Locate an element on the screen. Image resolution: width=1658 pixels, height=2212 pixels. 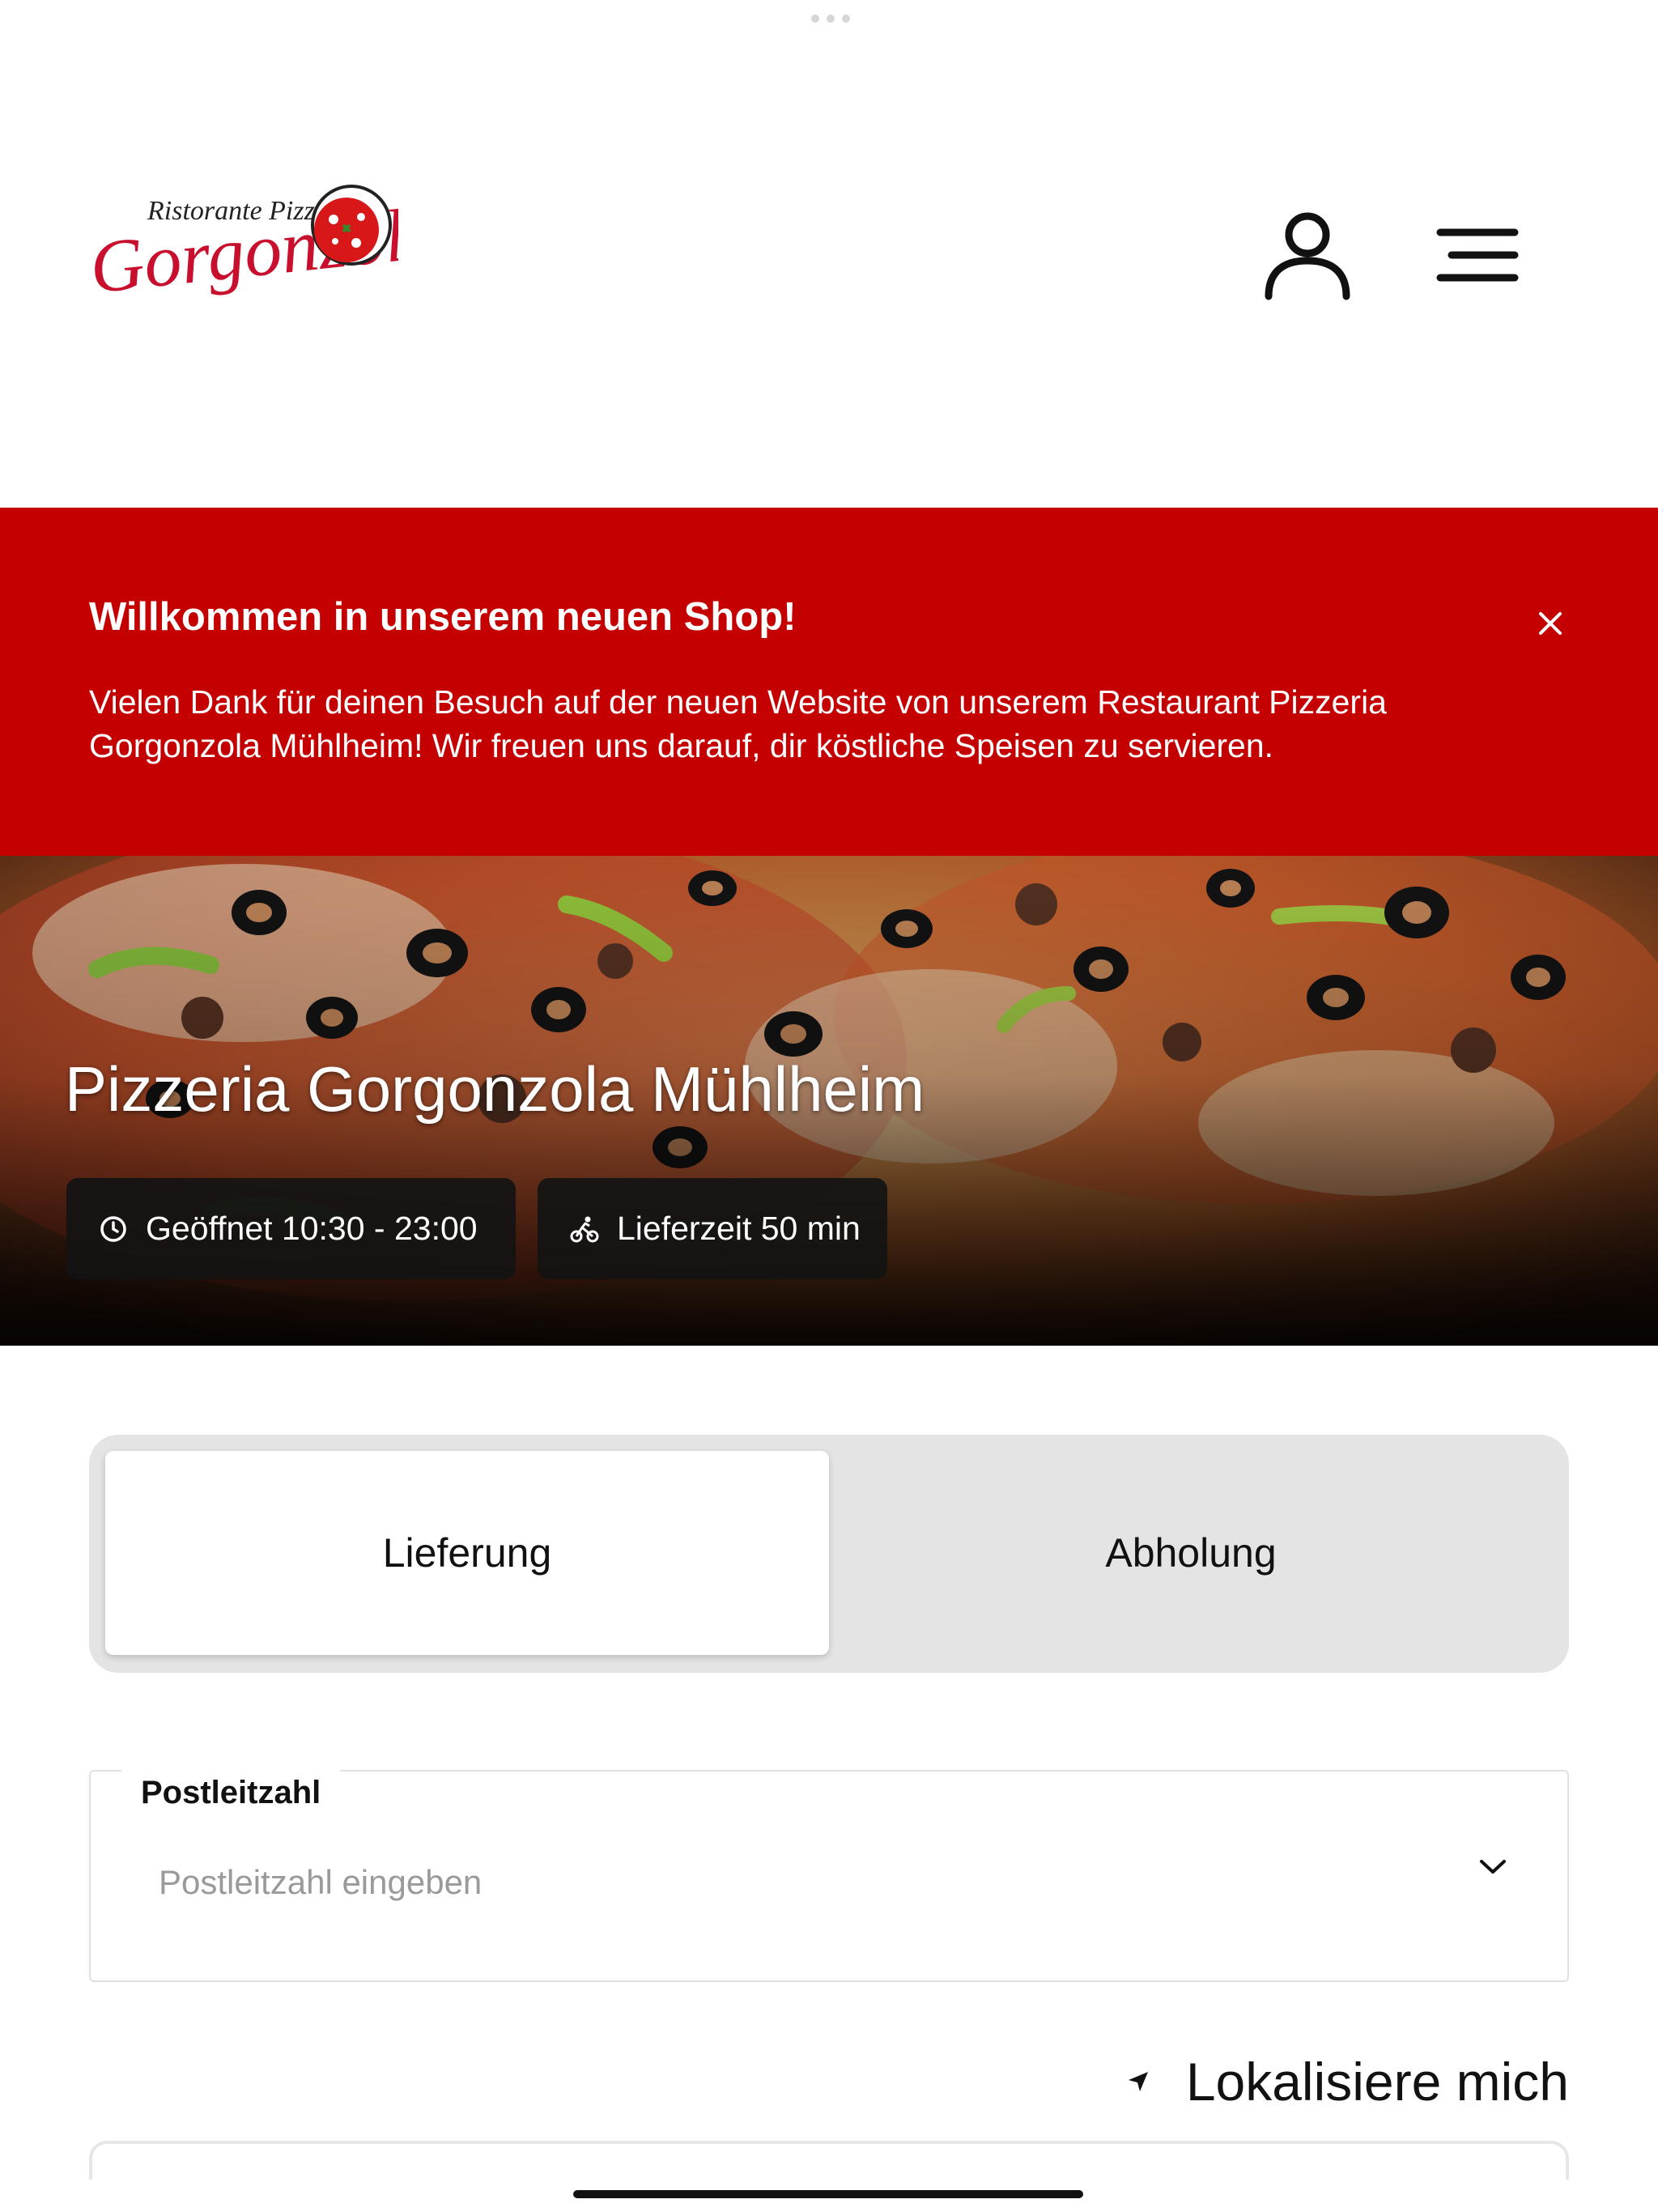
opening-hours-text: Geöffnet 10:30 - 23:00 is located at coordinates (312, 1229).